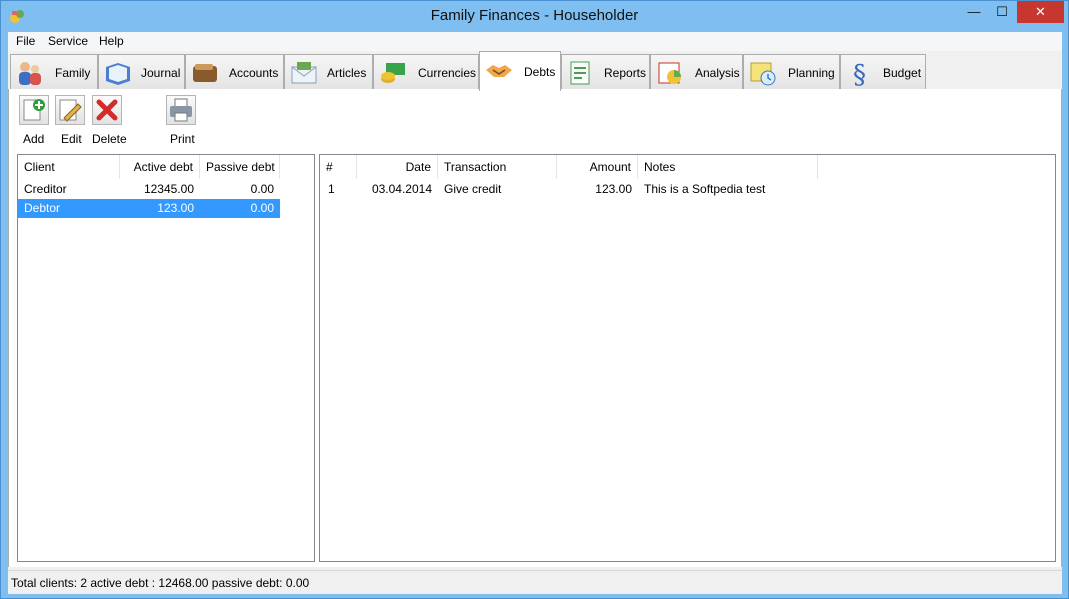  What do you see at coordinates (597, 167) in the screenshot?
I see `transactions-col-amount: Amount` at bounding box center [597, 167].